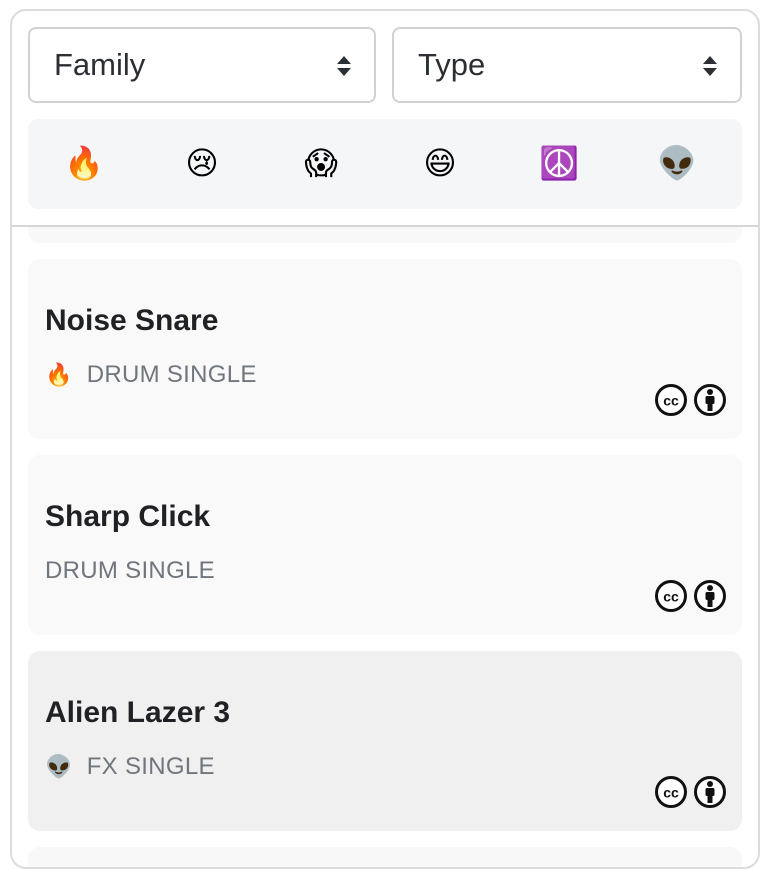 This screenshot has width=770, height=869. What do you see at coordinates (138, 712) in the screenshot?
I see `sound-title: Alien Lazer 3` at bounding box center [138, 712].